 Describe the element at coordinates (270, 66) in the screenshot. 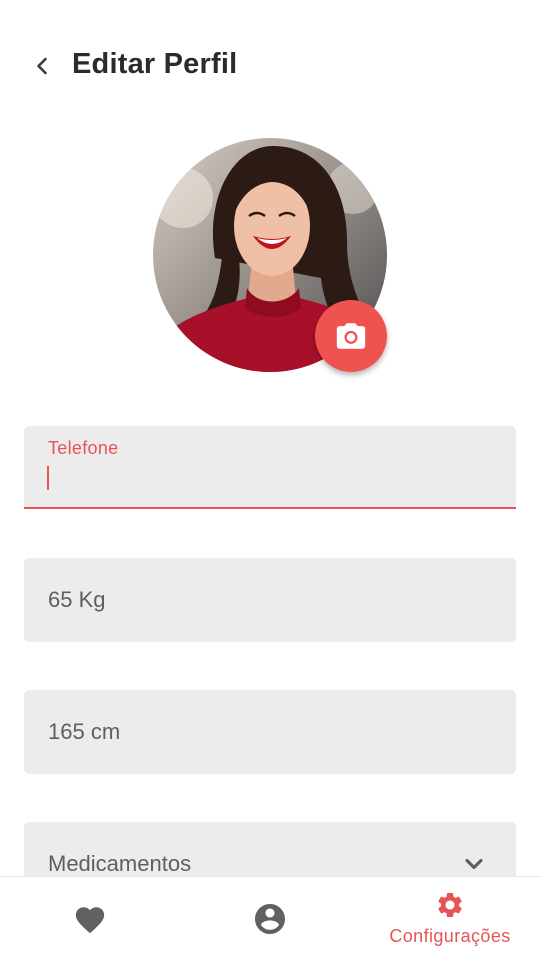

I see `app-header: Editar Perfil` at that location.